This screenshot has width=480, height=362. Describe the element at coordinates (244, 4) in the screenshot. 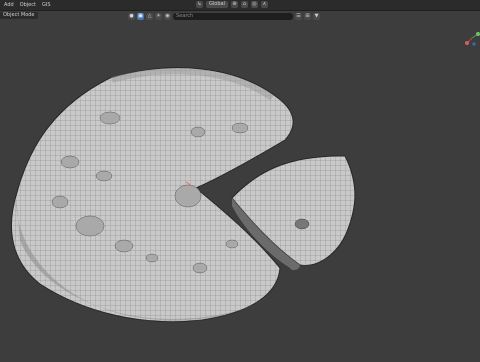

I see `snap-icon: ⌂` at that location.